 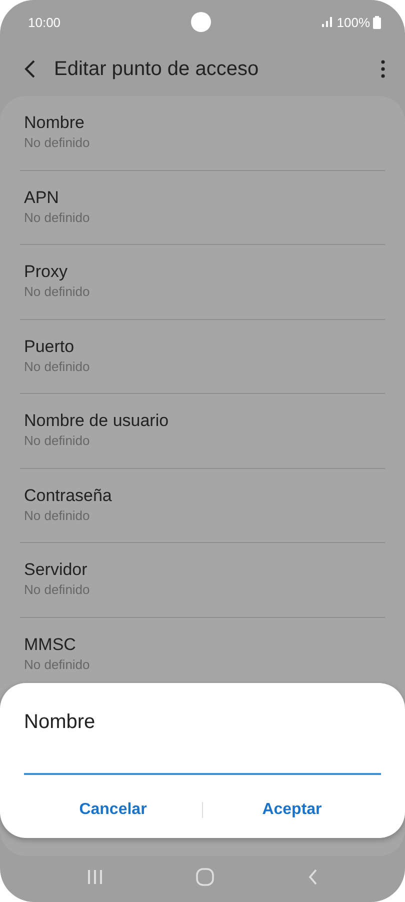 I want to click on confirm-button: Aceptar, so click(x=292, y=810).